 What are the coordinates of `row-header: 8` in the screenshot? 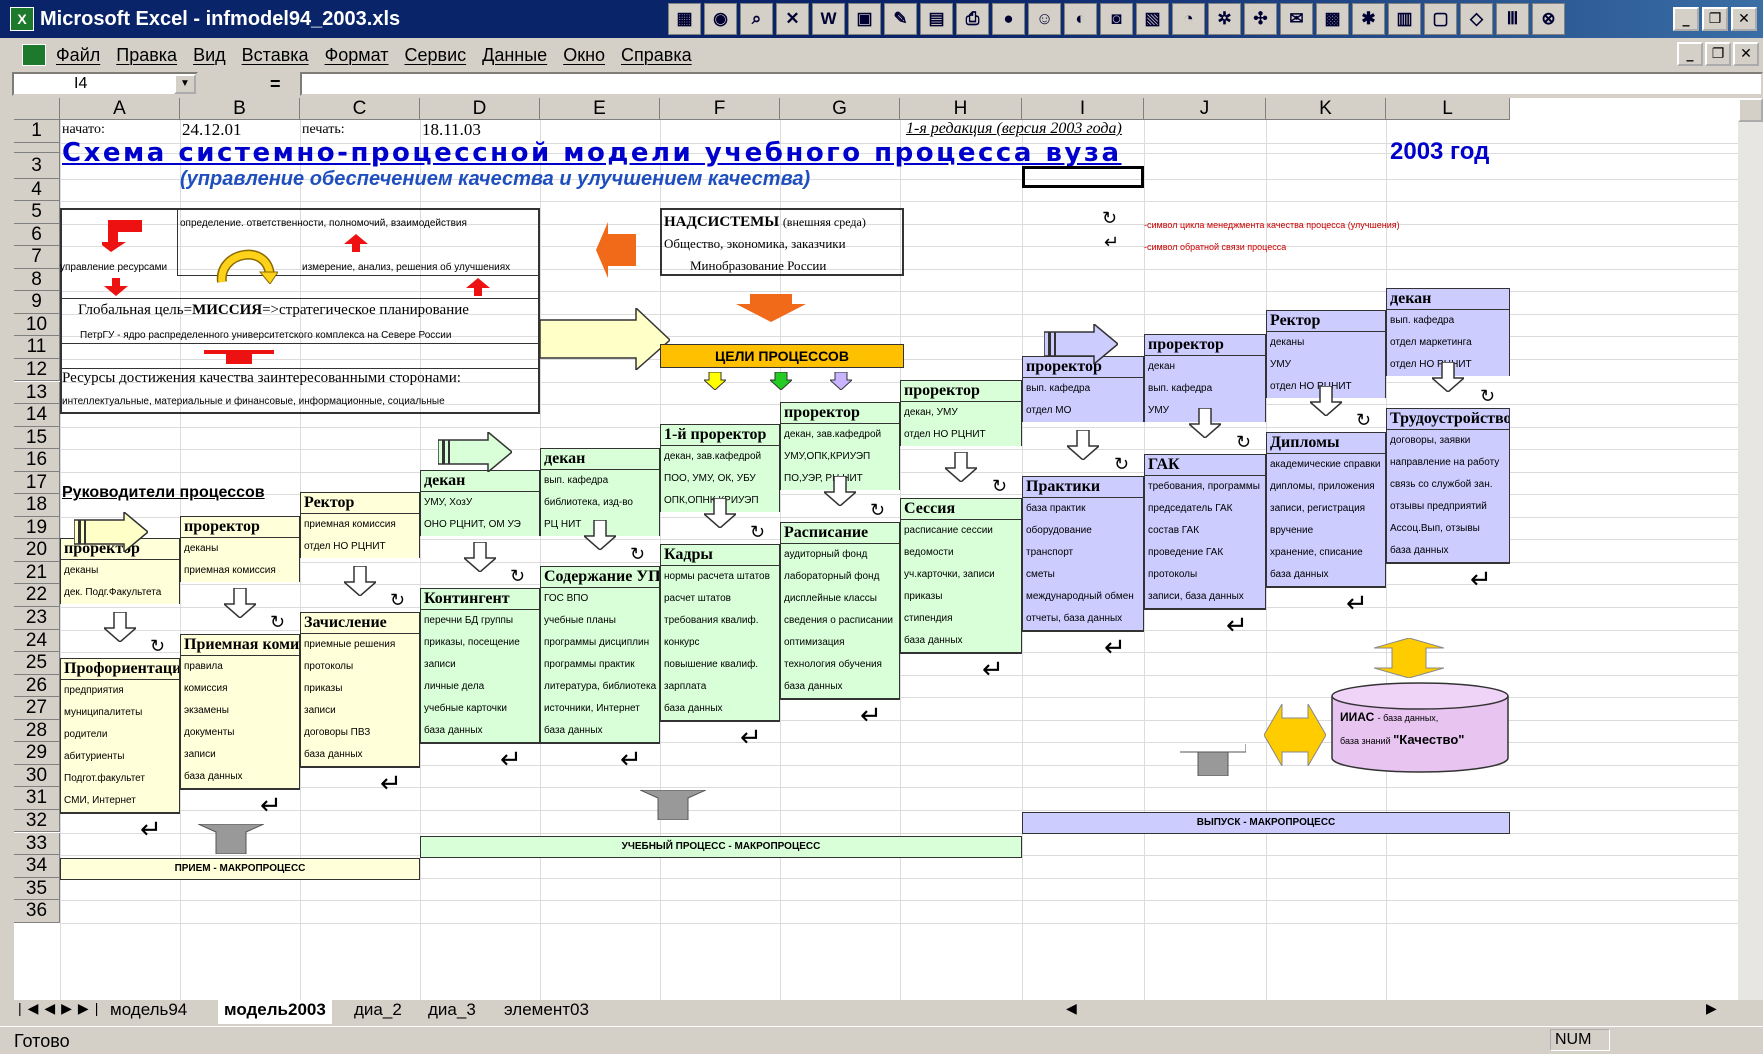 It's located at (37, 280).